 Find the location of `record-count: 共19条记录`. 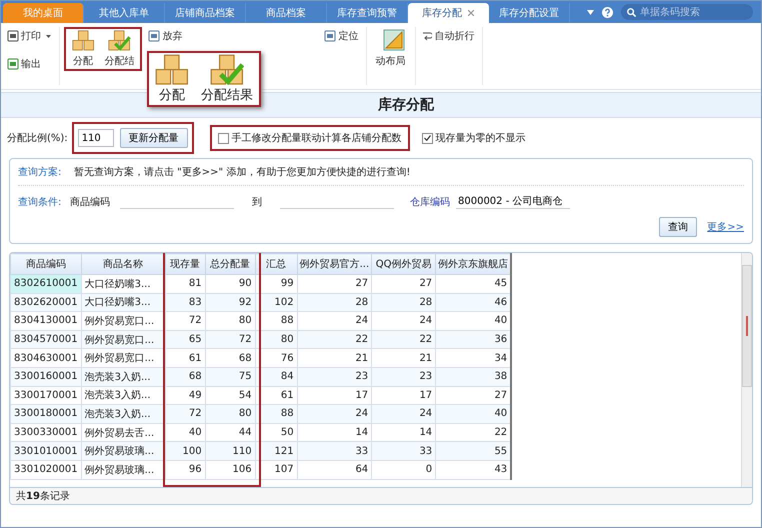

record-count: 共19条记录 is located at coordinates (381, 496).